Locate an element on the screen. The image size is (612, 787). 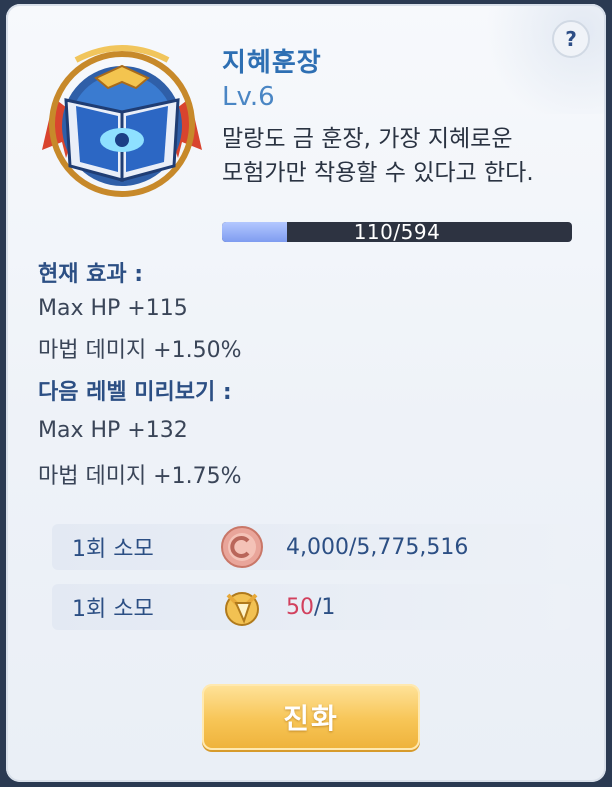
description-line: 모험가만 착용할 수 있다고 한다. is located at coordinates (378, 173).